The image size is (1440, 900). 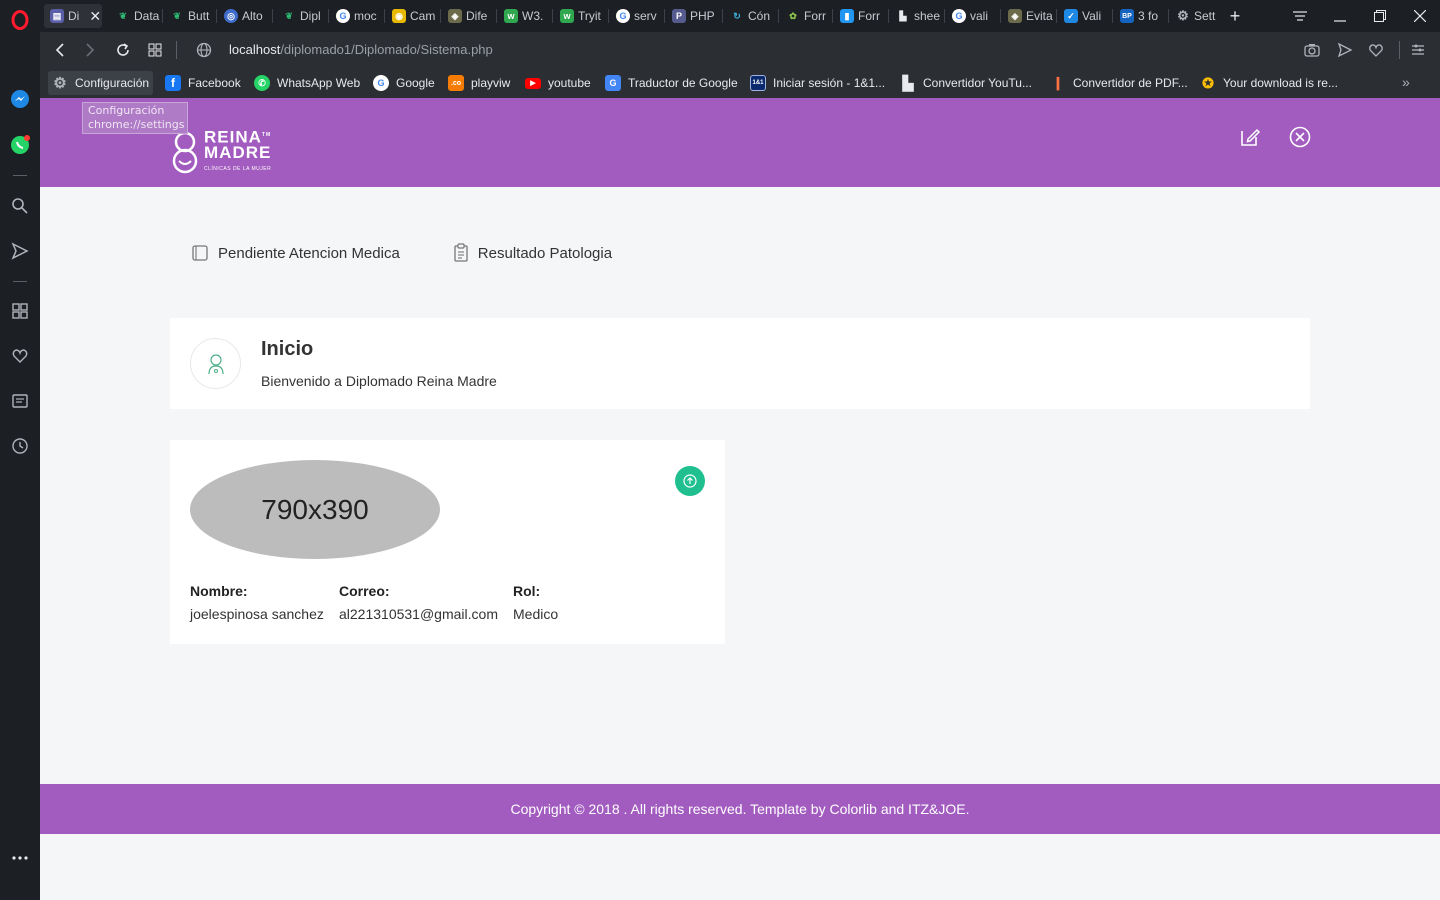 I want to click on tab: ◈ Dife, so click(x=469, y=16).